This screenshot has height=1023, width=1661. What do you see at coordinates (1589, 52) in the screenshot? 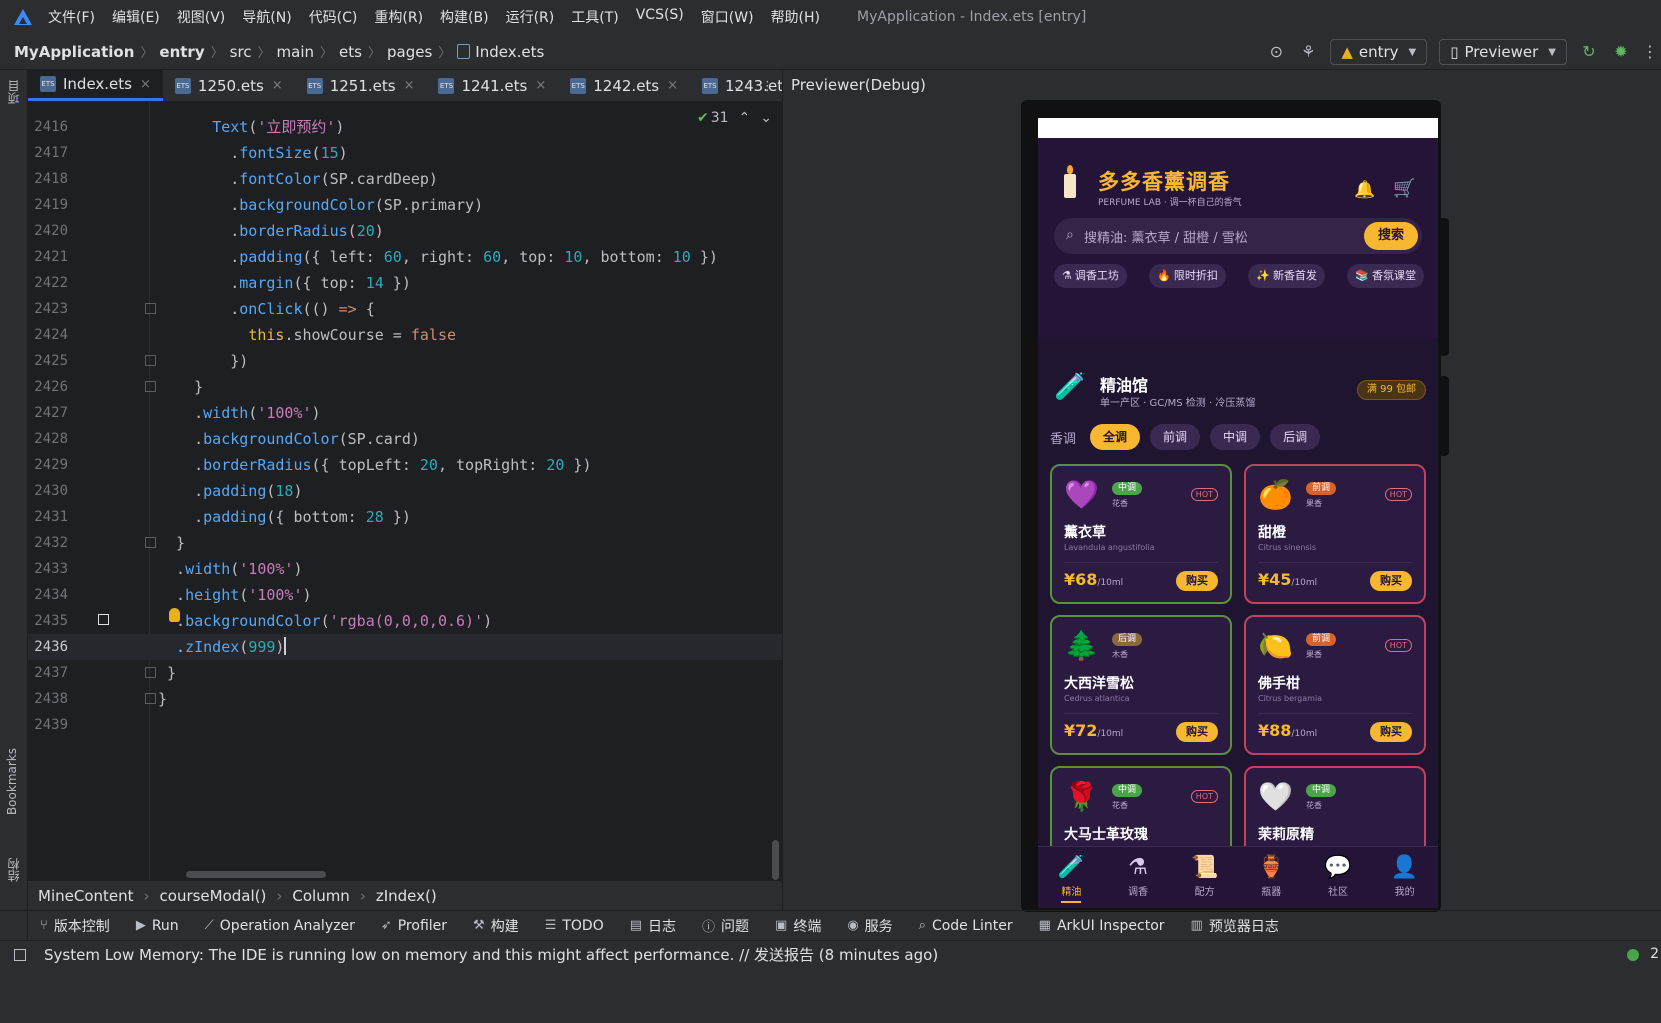
I see `rerun-icon: ↻` at bounding box center [1589, 52].